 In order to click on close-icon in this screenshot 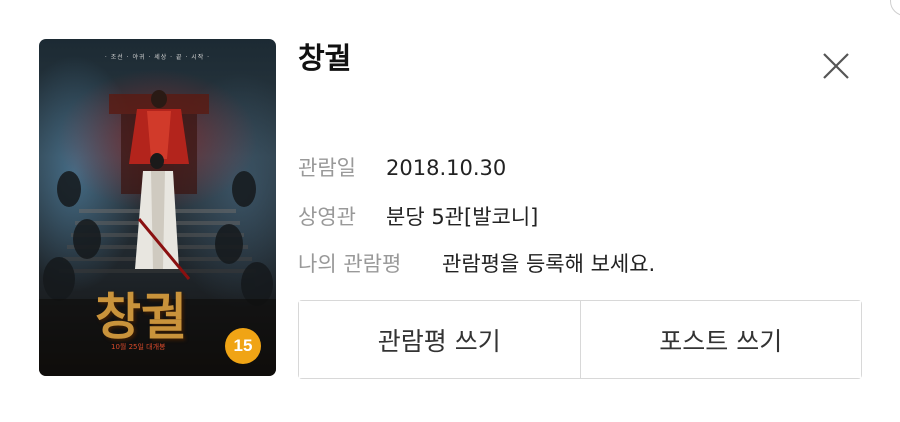, I will do `click(836, 66)`.